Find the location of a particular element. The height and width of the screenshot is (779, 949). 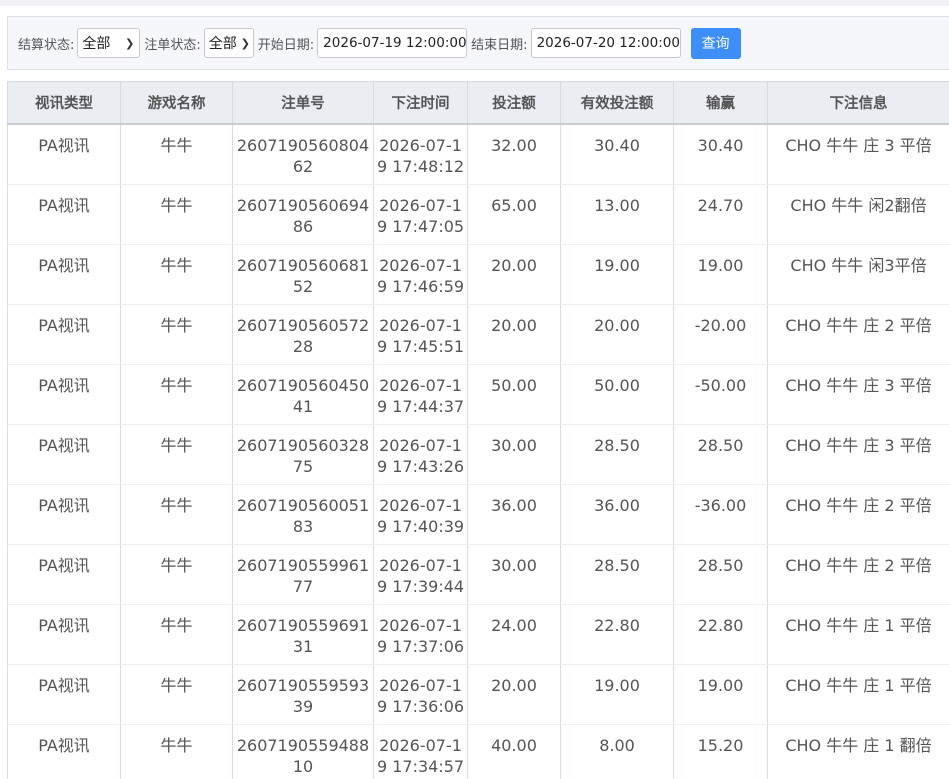

cell-bet-time: 2026-07-19 17:39:44 is located at coordinates (420, 574).